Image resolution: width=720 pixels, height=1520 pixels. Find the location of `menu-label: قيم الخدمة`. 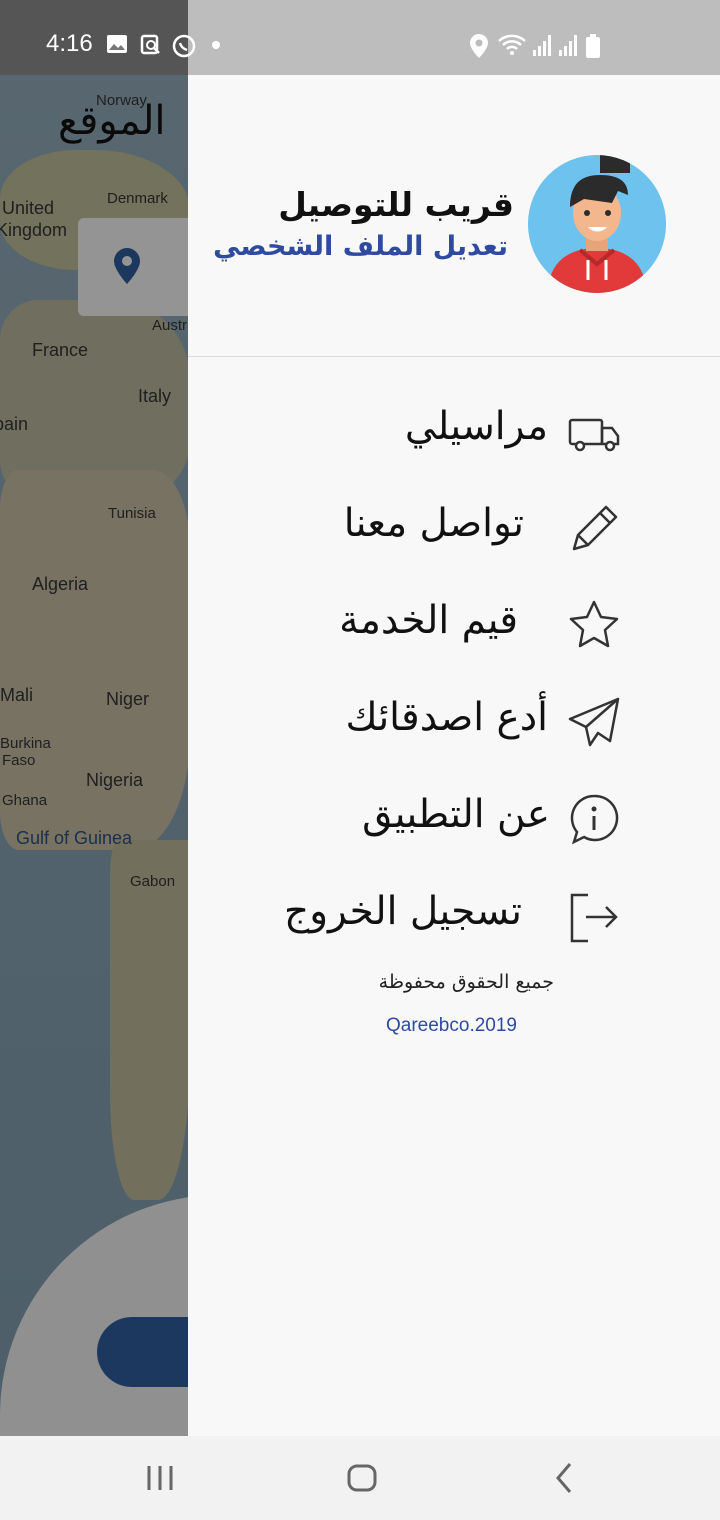

menu-label: قيم الخدمة is located at coordinates (428, 620).